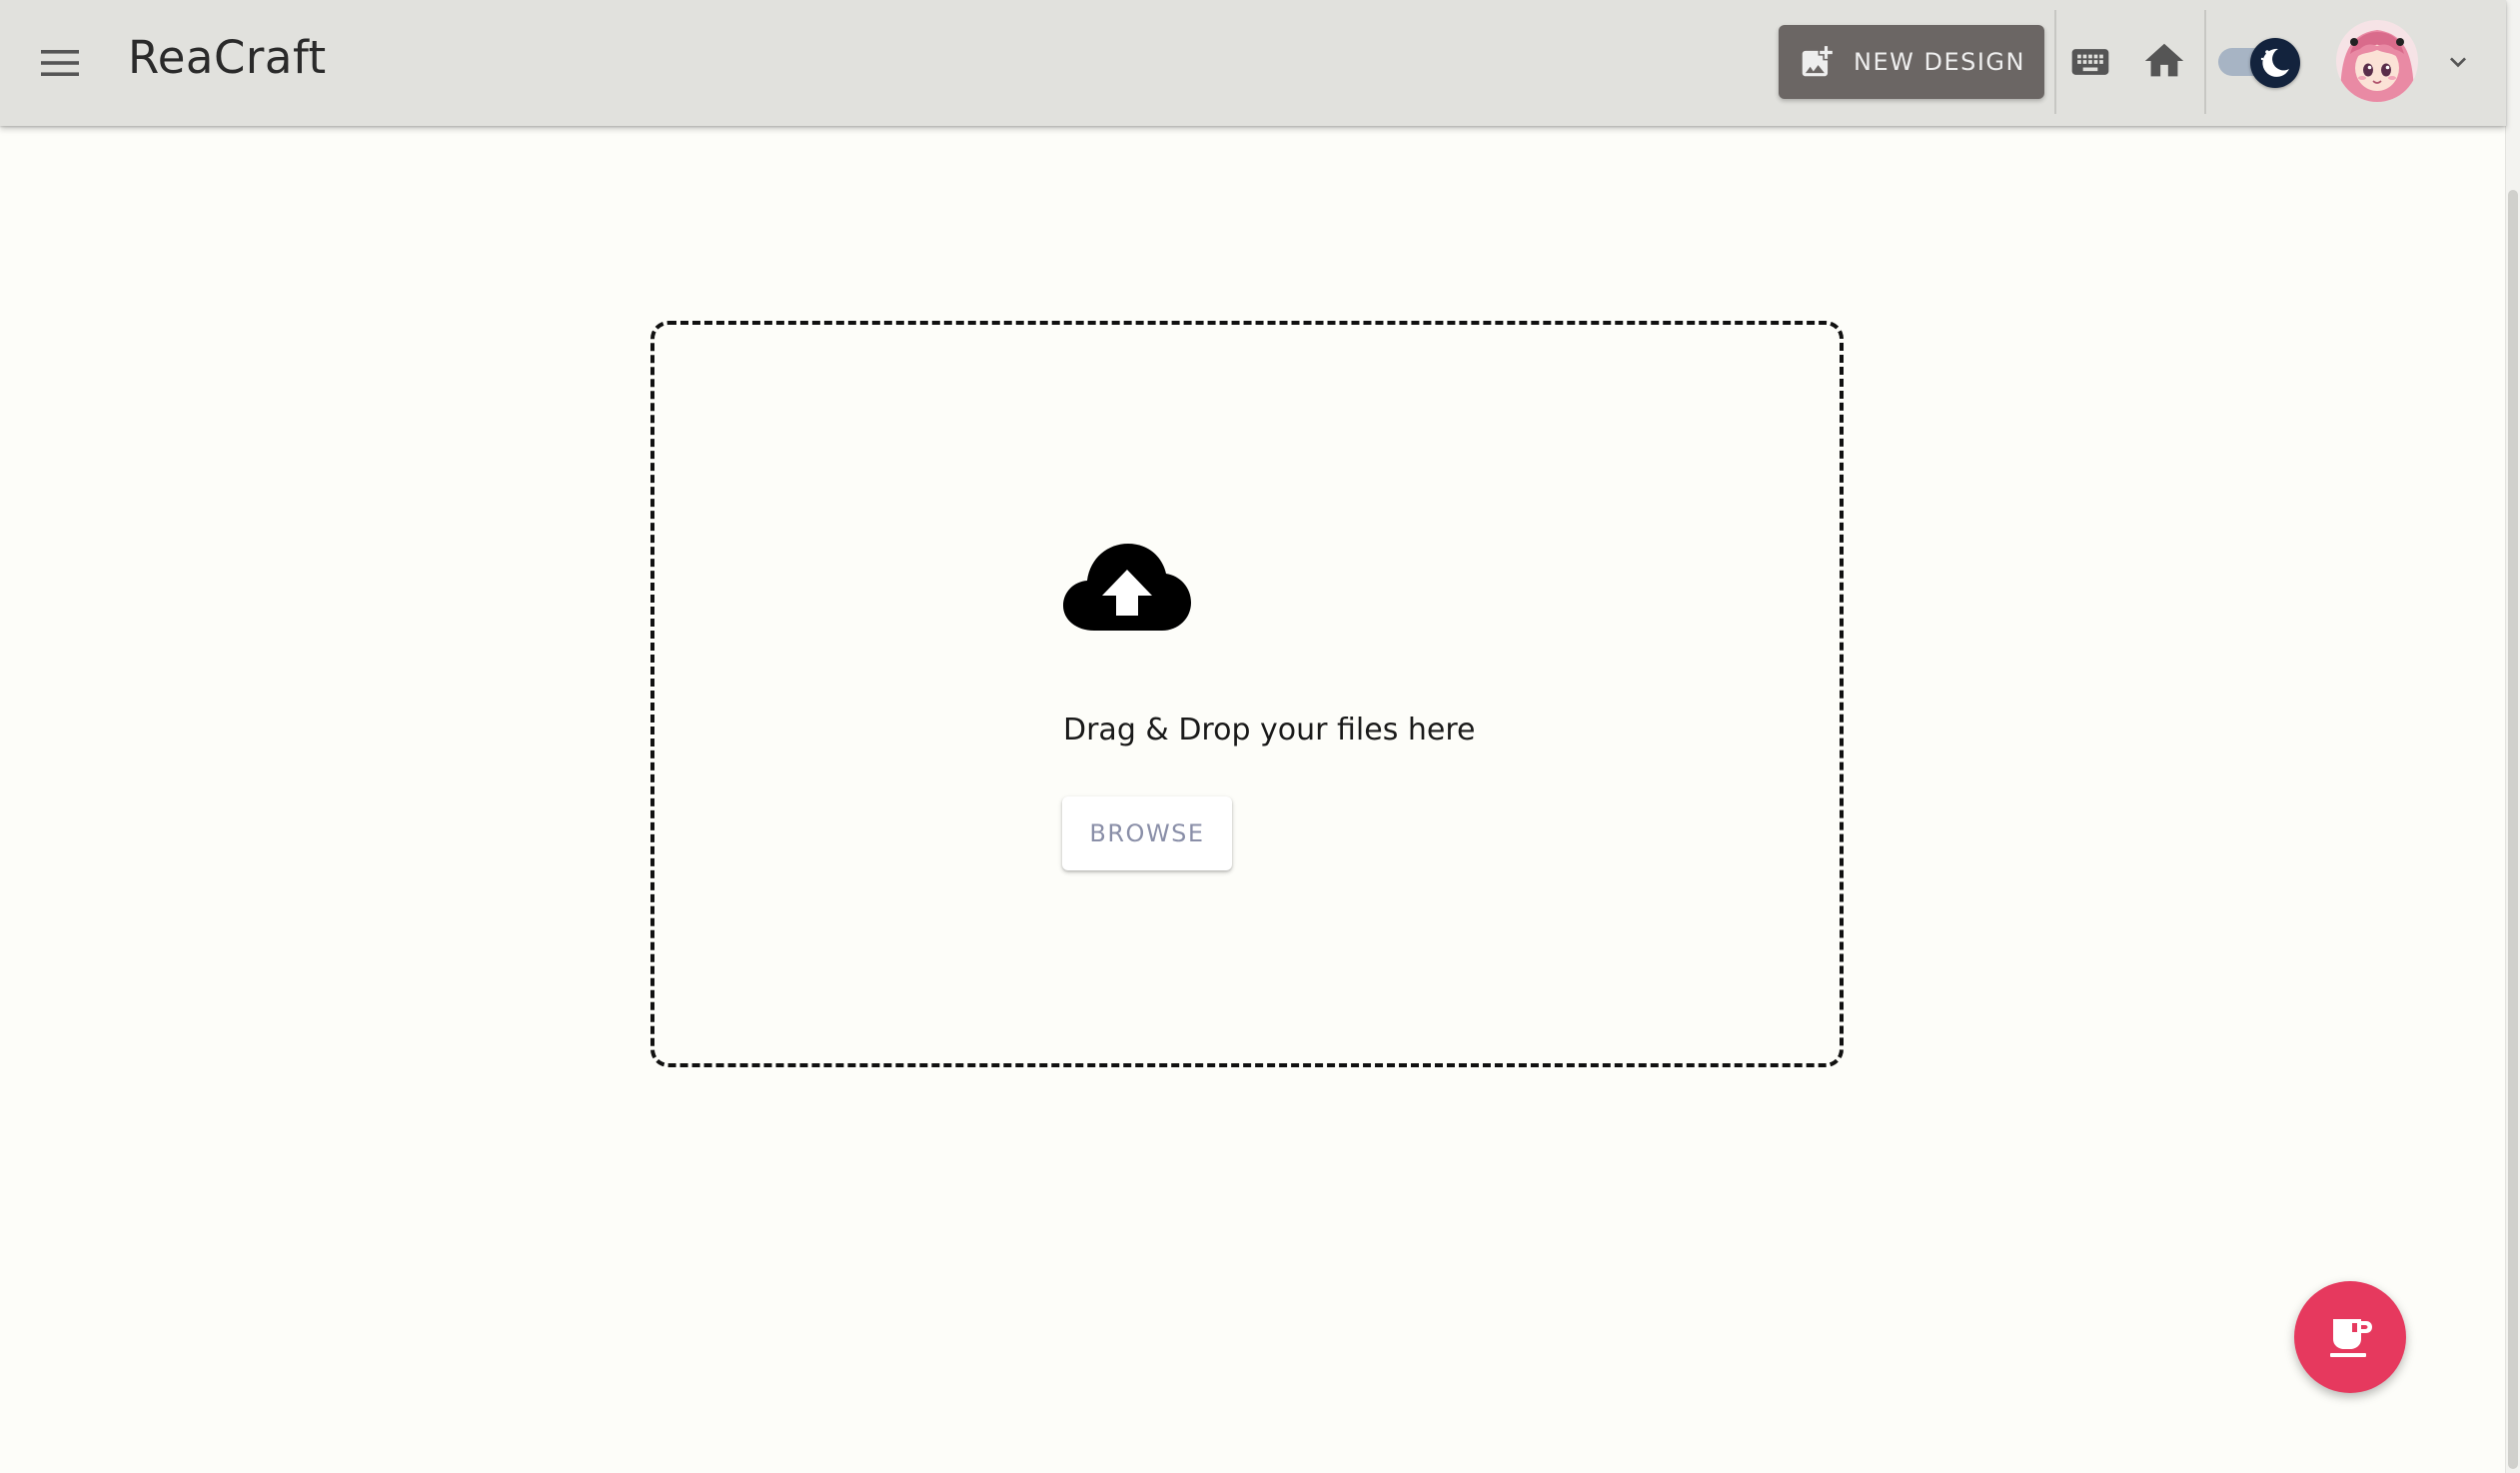 Image resolution: width=2520 pixels, height=1473 pixels. I want to click on moon-icon, so click(2274, 62).